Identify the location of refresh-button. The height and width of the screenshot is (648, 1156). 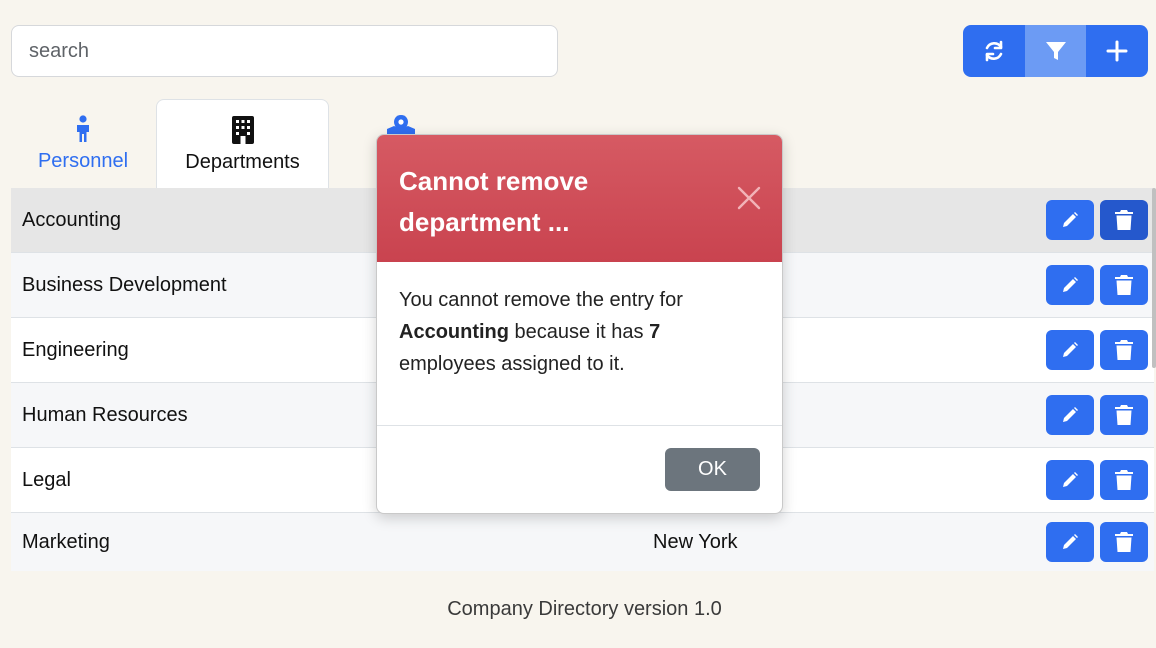
(994, 51).